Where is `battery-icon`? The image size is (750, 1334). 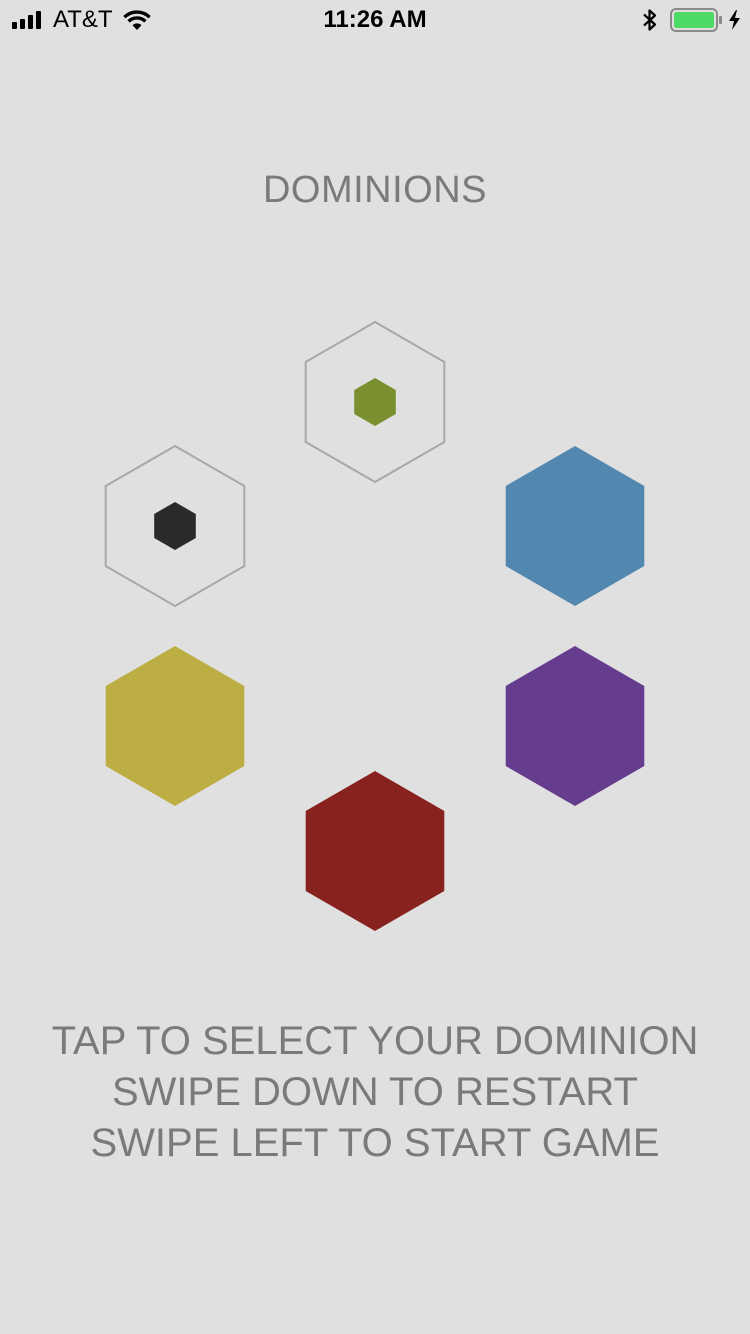 battery-icon is located at coordinates (705, 20).